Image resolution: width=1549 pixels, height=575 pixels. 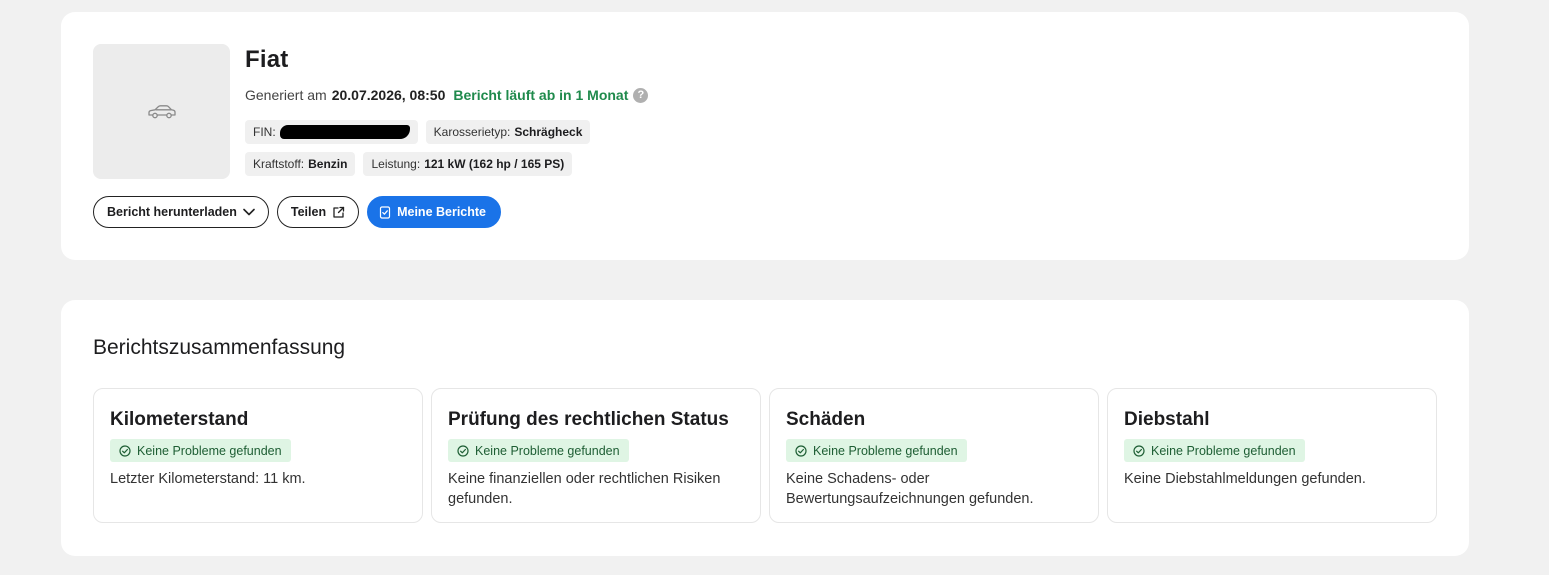 I want to click on tile-title: Prüfung des rechtlichen Status, so click(x=588, y=419).